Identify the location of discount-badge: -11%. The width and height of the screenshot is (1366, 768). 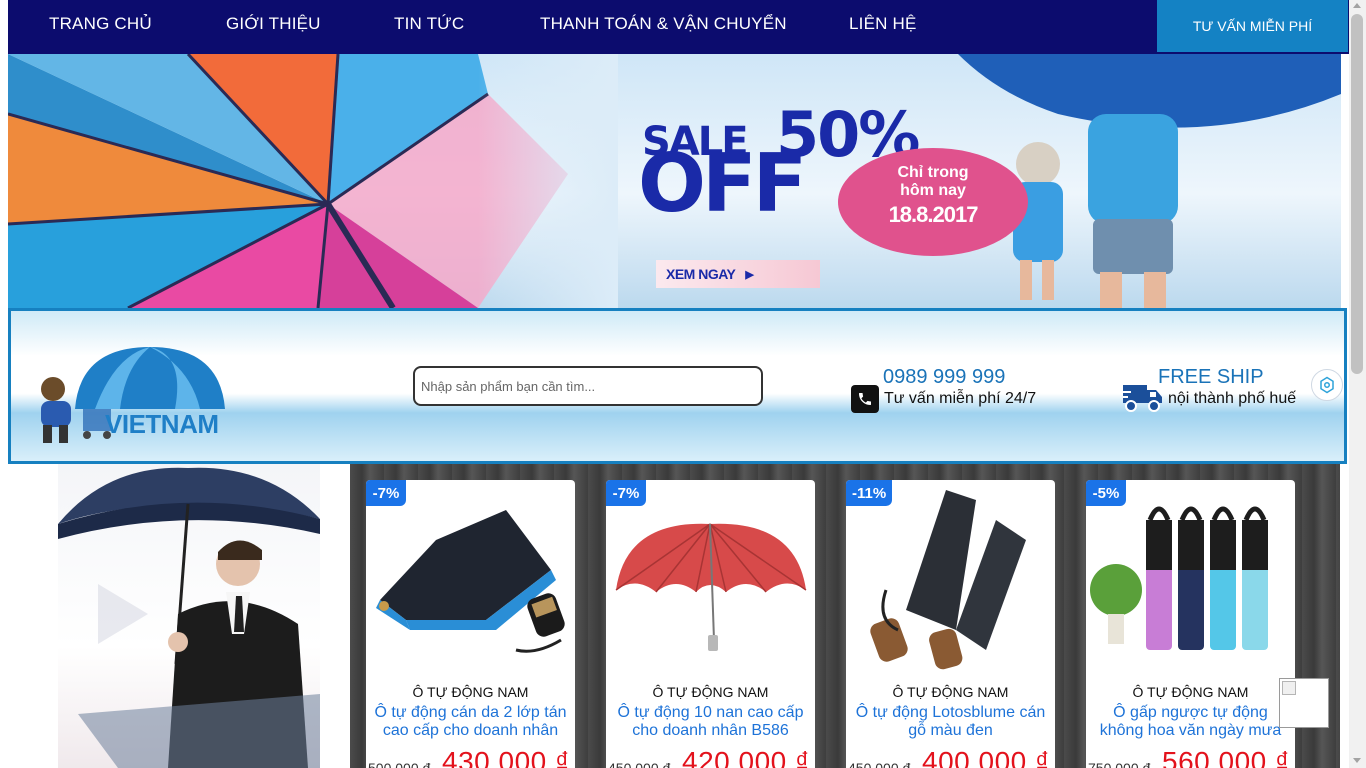
(869, 493).